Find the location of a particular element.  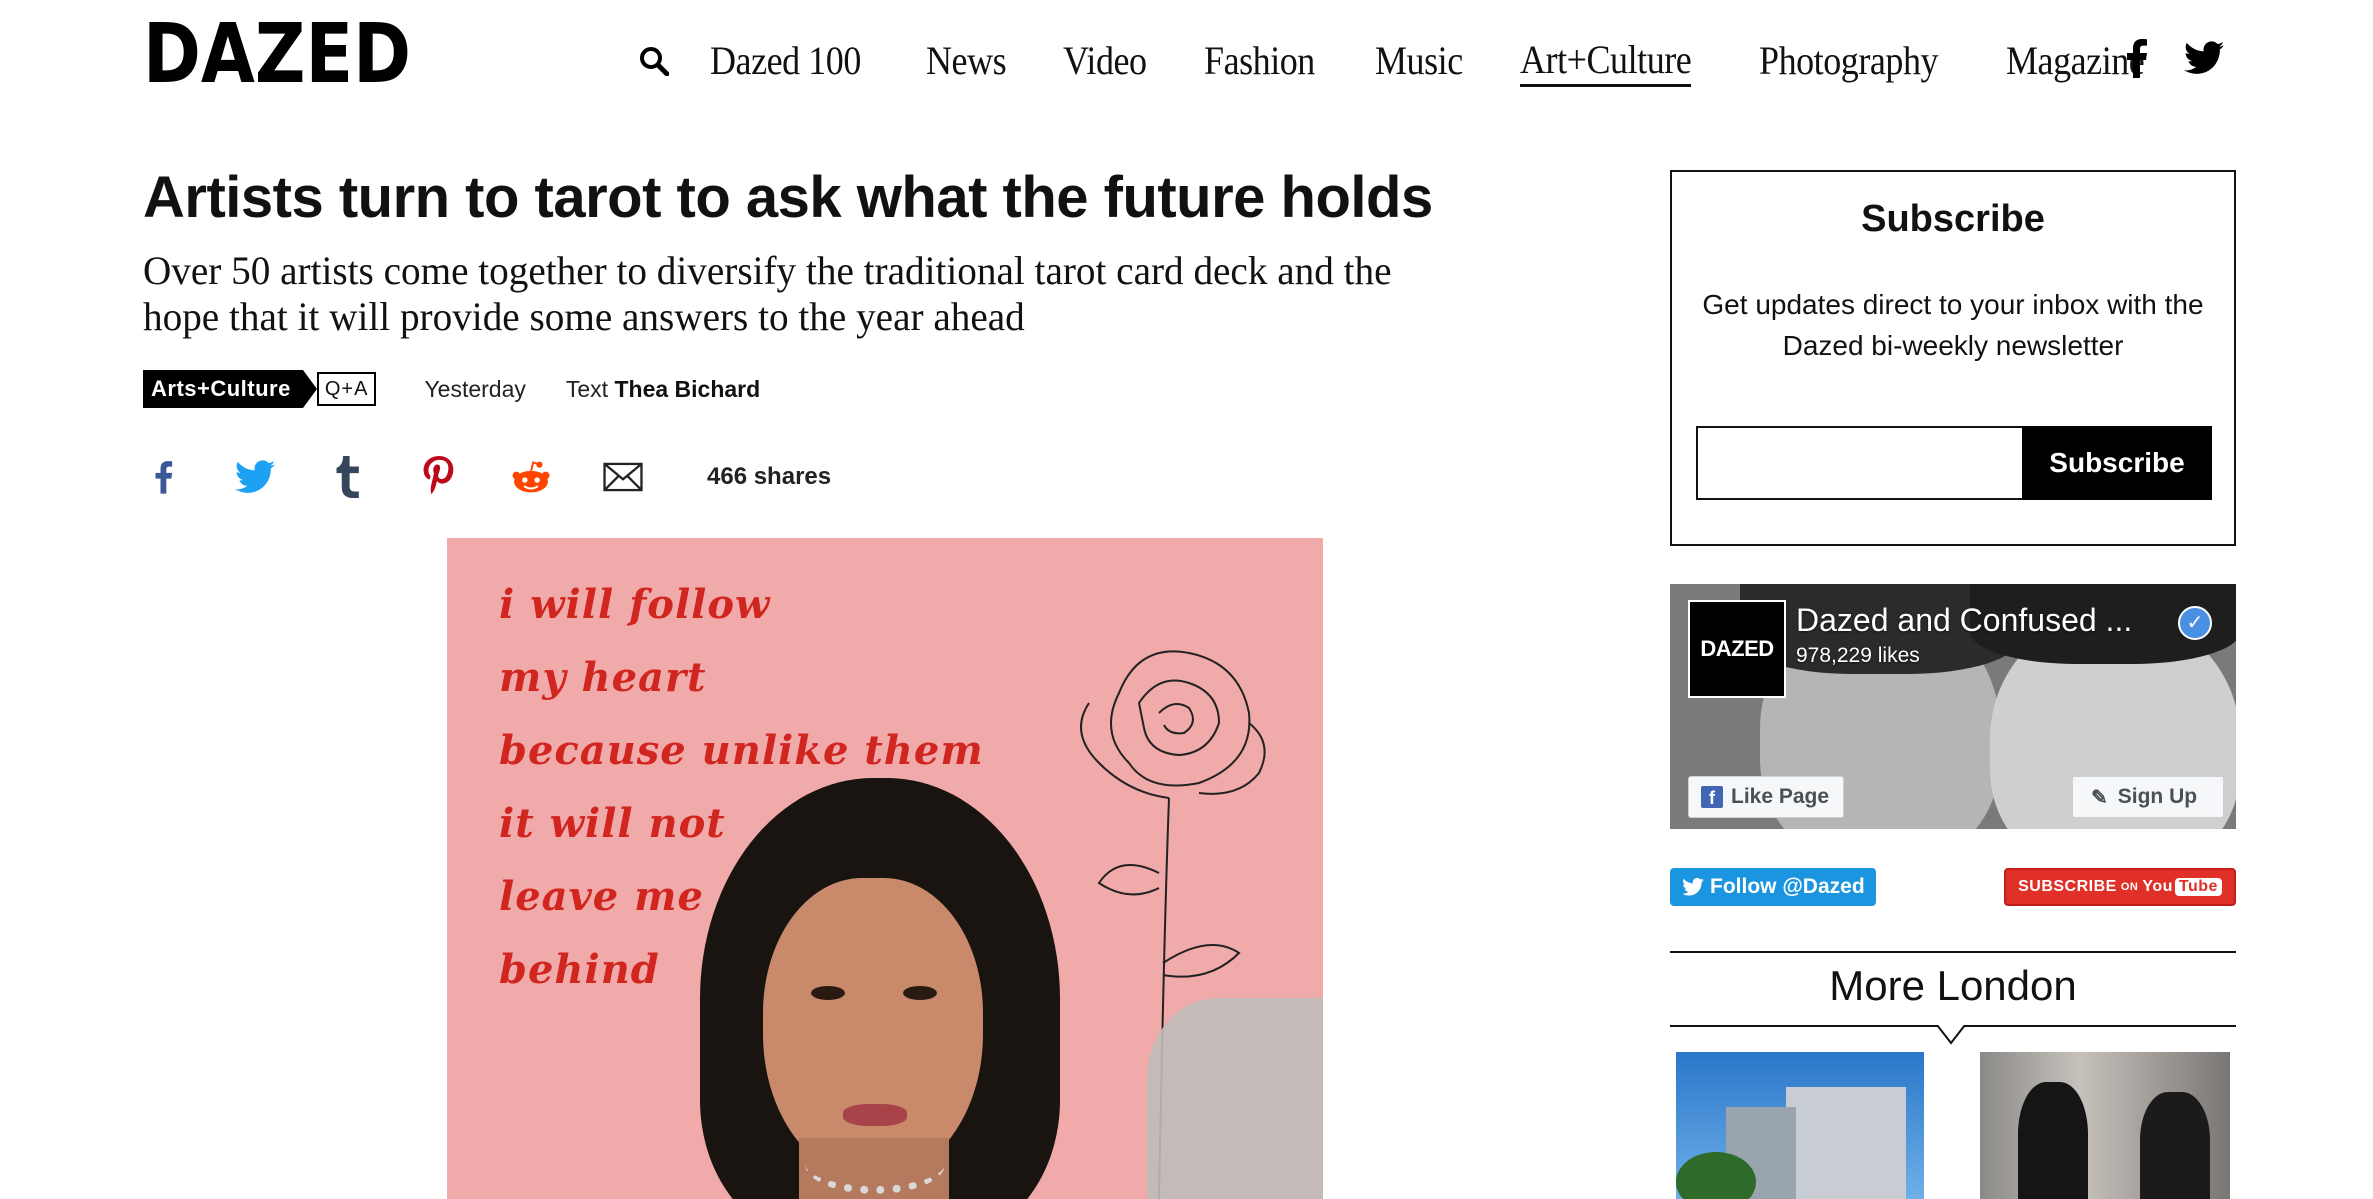

svg-text: DAZED is located at coordinates (277, 54).